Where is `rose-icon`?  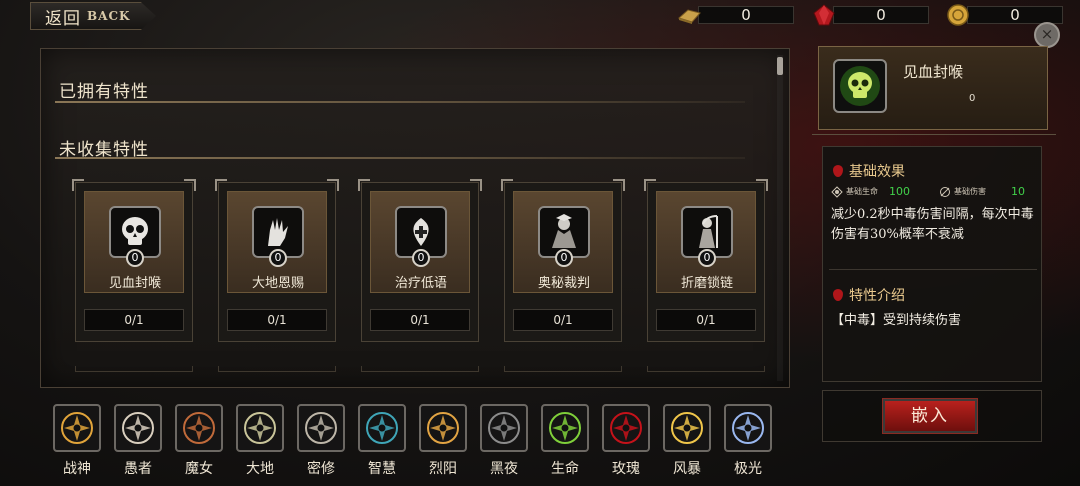 rose-icon is located at coordinates (626, 428).